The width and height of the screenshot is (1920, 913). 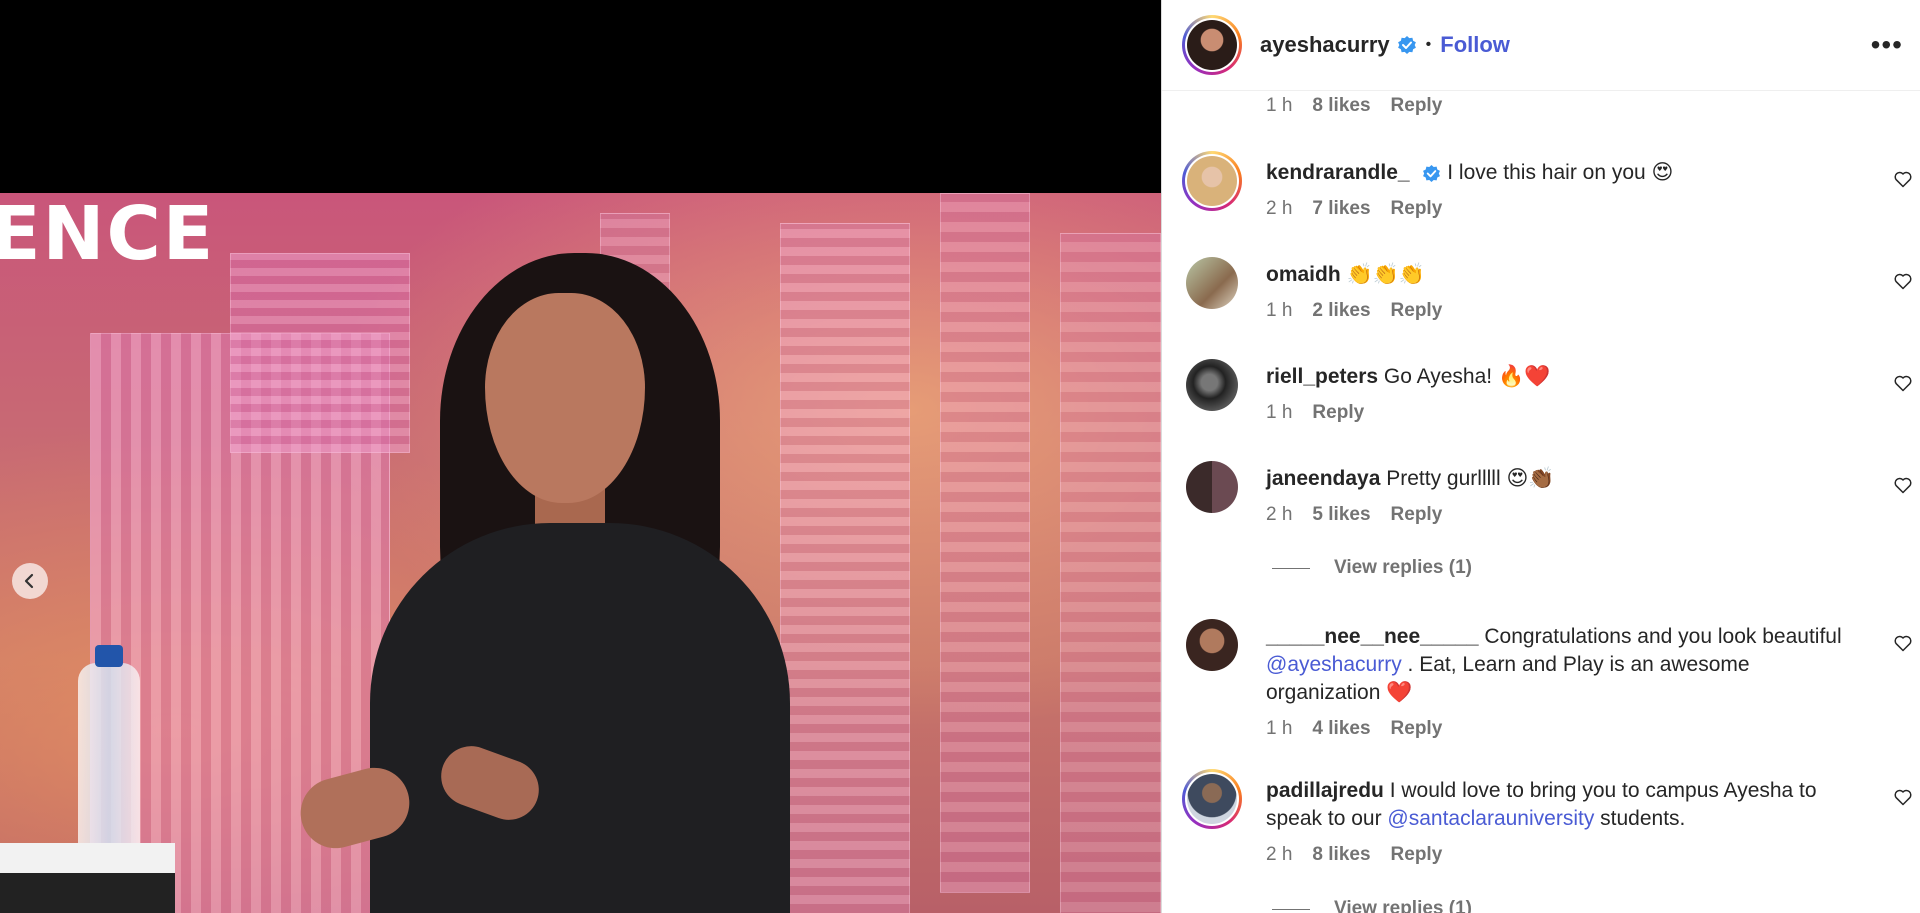 What do you see at coordinates (580, 718) in the screenshot?
I see `speaker-jacket` at bounding box center [580, 718].